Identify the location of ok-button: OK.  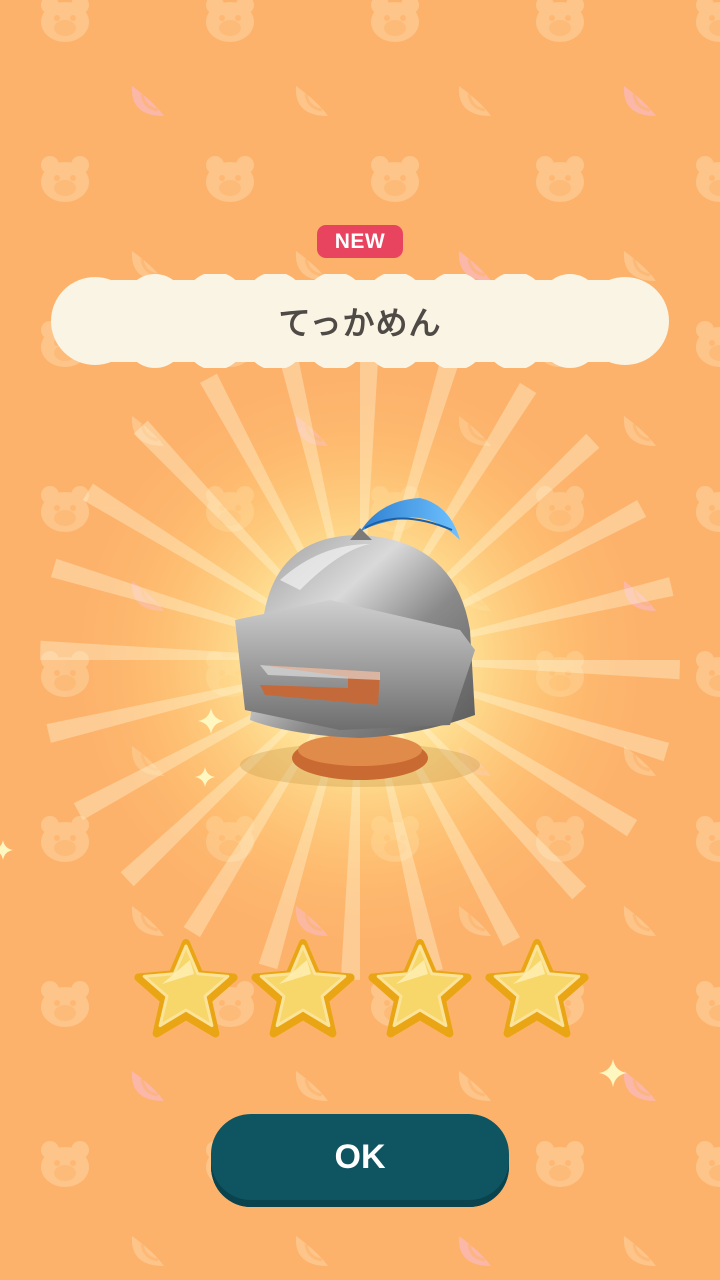
(360, 1160).